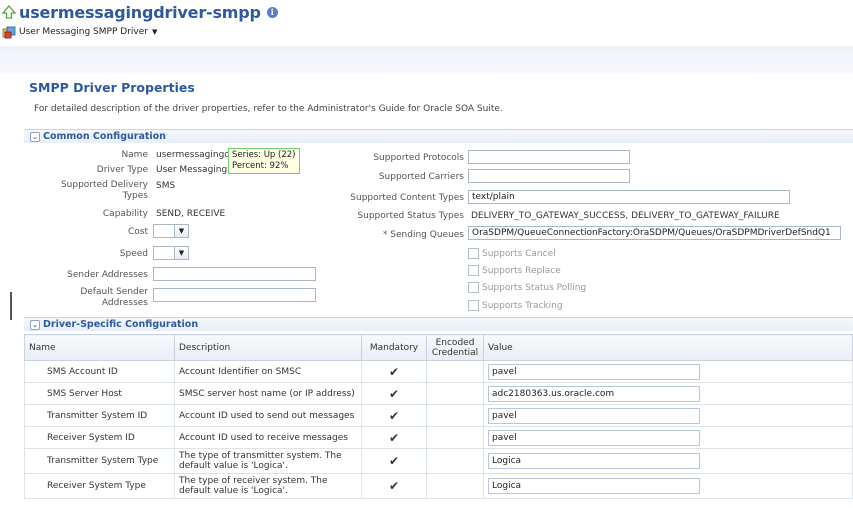  What do you see at coordinates (122, 170) in the screenshot?
I see `driver-type-label: Driver Type` at bounding box center [122, 170].